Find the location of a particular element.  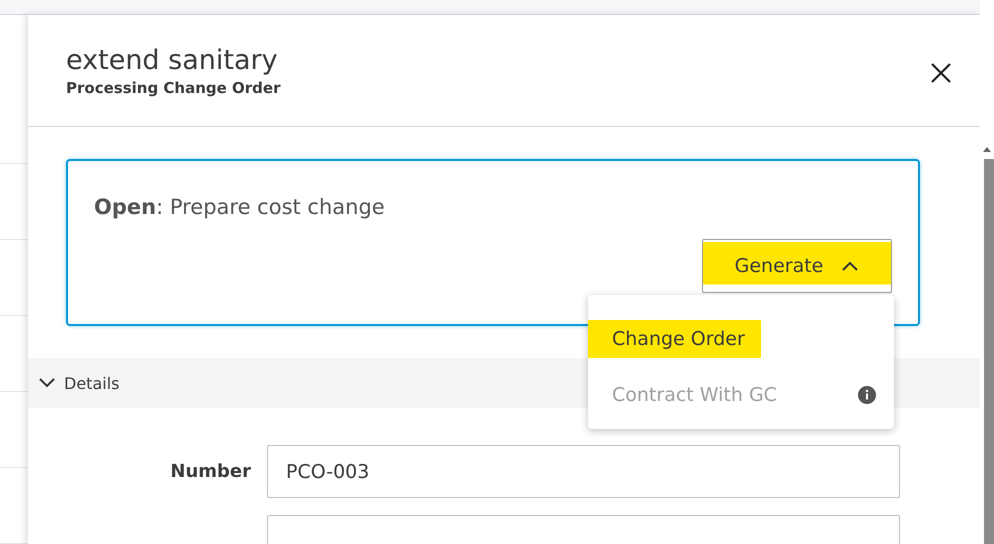

close-icon is located at coordinates (941, 73).